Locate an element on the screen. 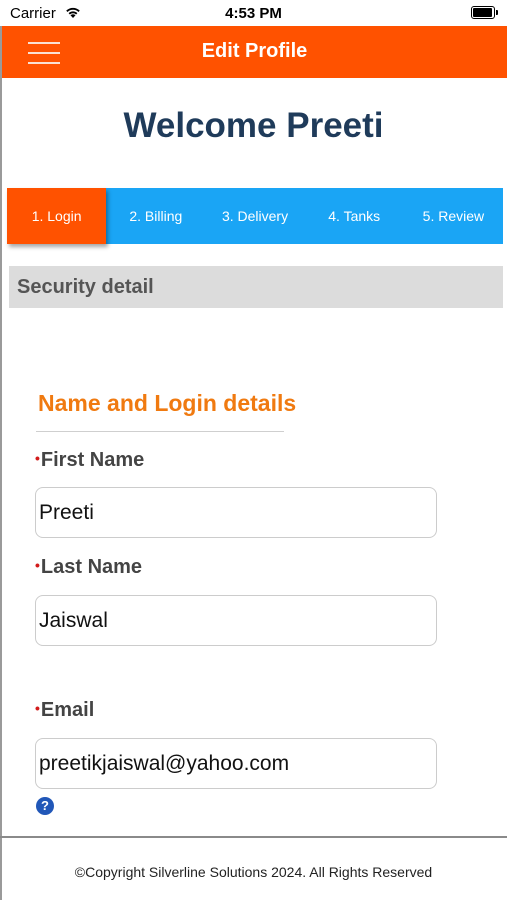 This screenshot has height=900, width=507. first-name-label: •First Name is located at coordinates (90, 460).